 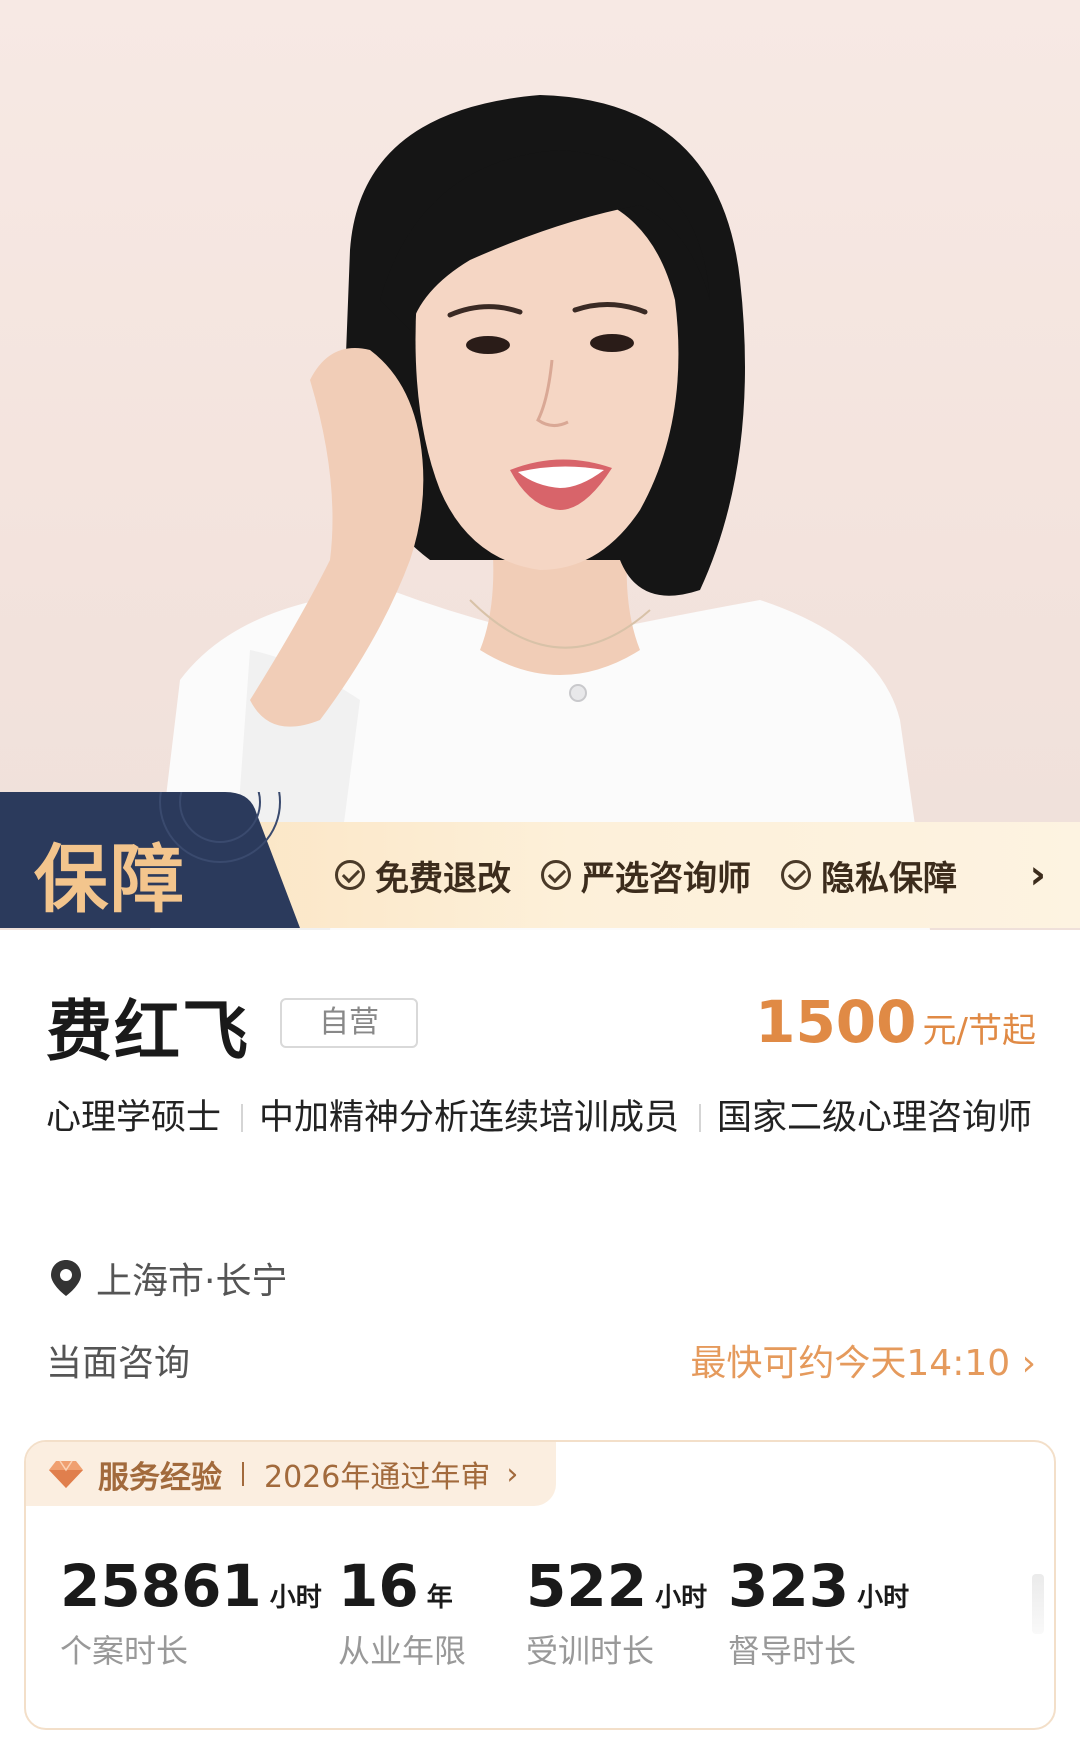 I want to click on credentials: 心理学硕士 中加精神分析连续培训成员 国家二级心理咨询师, so click(x=541, y=1118).